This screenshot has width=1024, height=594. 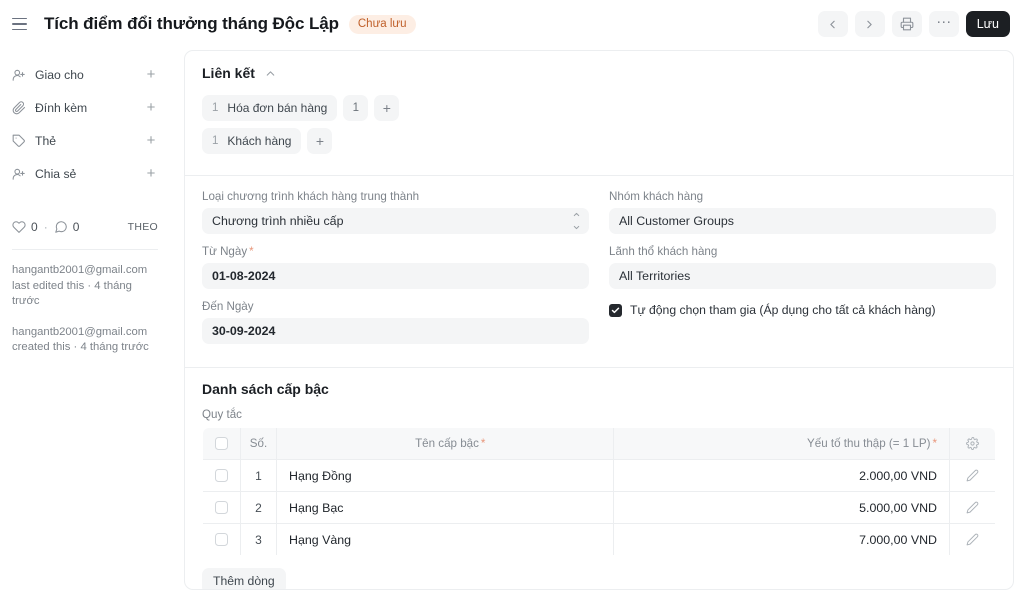 What do you see at coordinates (445, 539) in the screenshot?
I see `row-tier-name: Hạng Vàng` at bounding box center [445, 539].